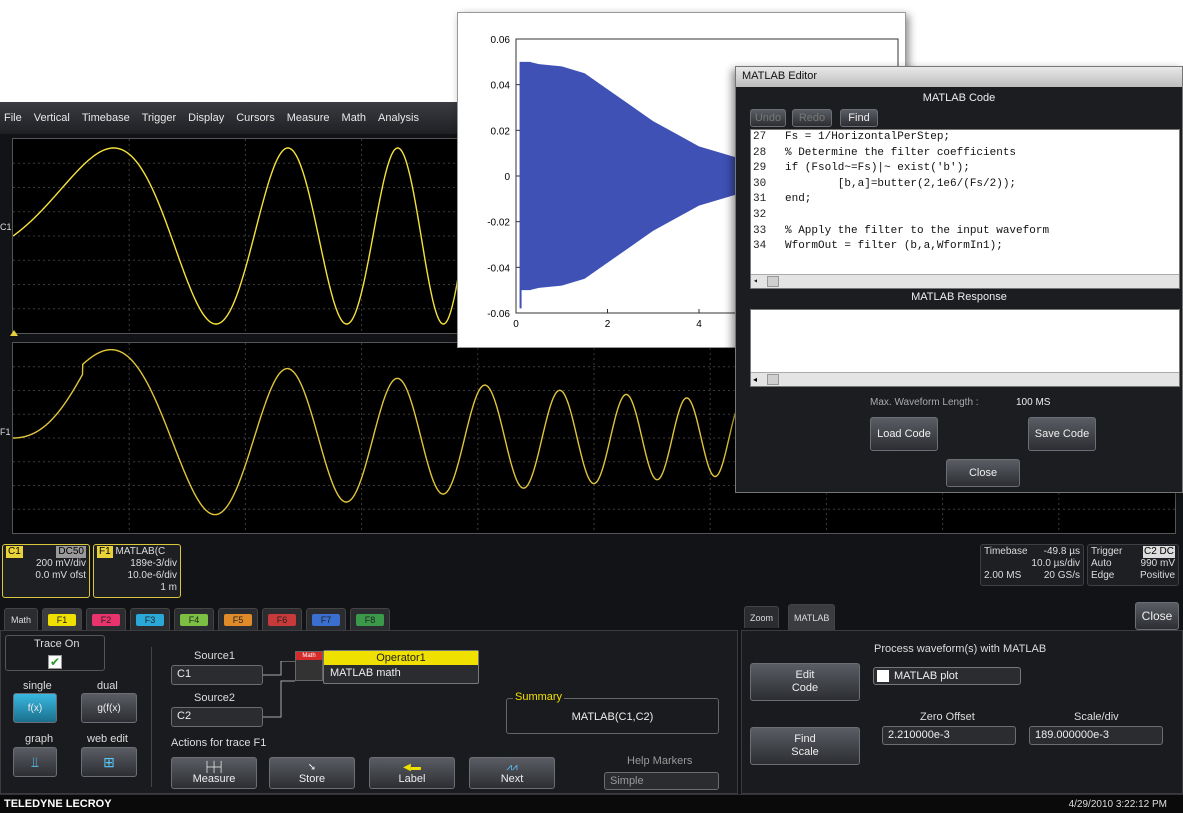 This screenshot has height=813, width=1183. I want to click on line-number: 28, so click(760, 152).